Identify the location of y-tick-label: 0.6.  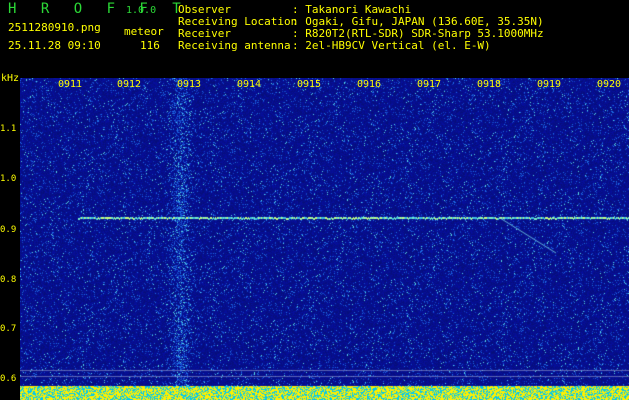
(8, 379).